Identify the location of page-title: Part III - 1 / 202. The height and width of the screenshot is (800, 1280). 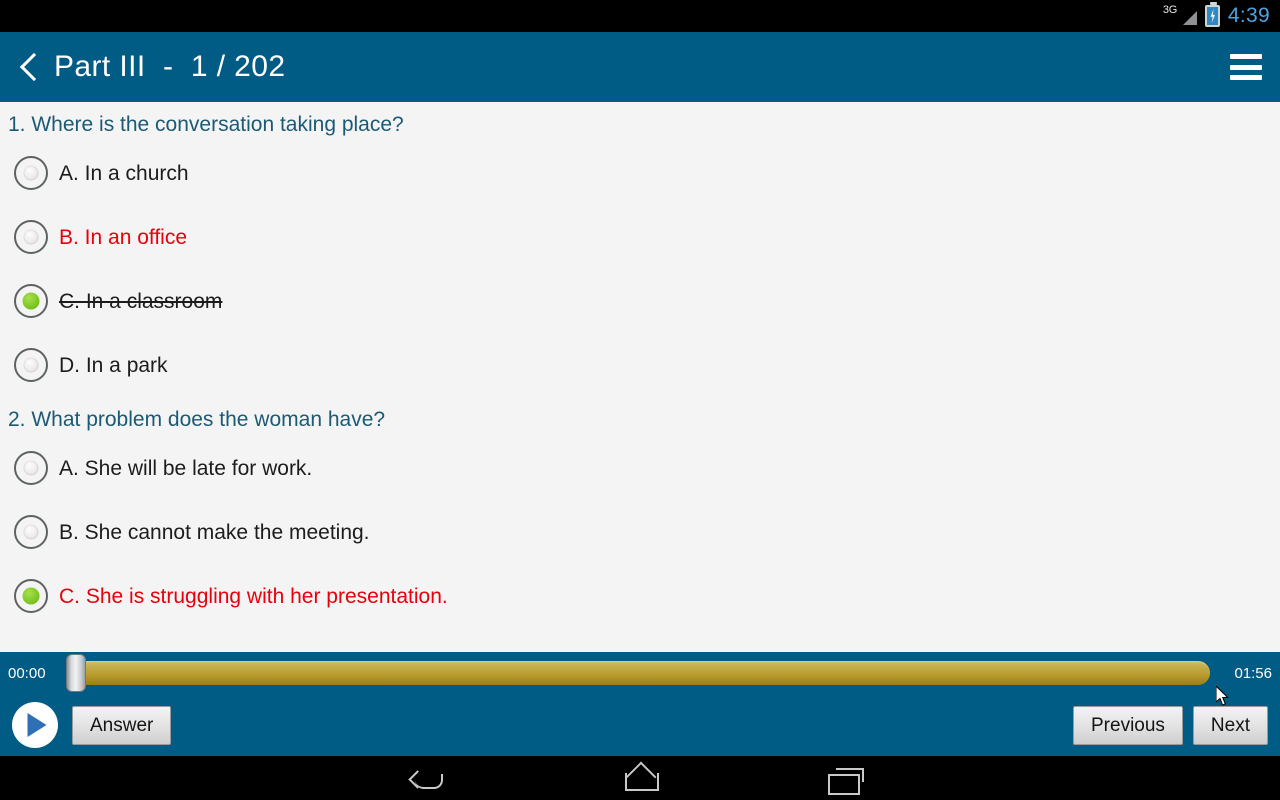
(170, 66).